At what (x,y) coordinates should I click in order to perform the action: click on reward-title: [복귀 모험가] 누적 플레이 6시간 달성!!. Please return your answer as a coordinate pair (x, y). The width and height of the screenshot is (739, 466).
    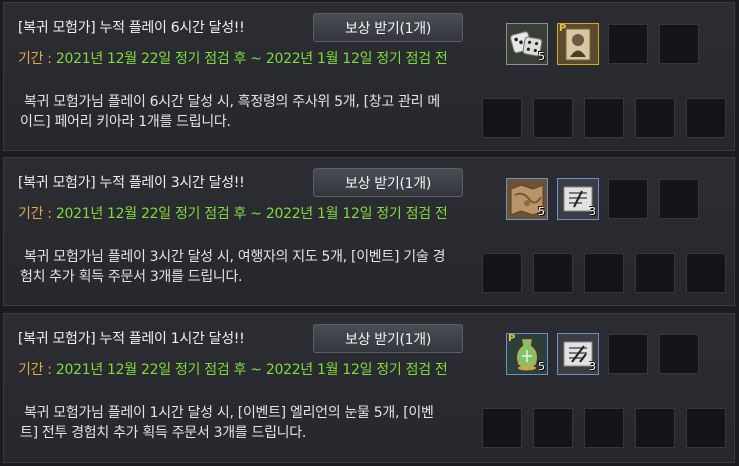
    Looking at the image, I should click on (131, 28).